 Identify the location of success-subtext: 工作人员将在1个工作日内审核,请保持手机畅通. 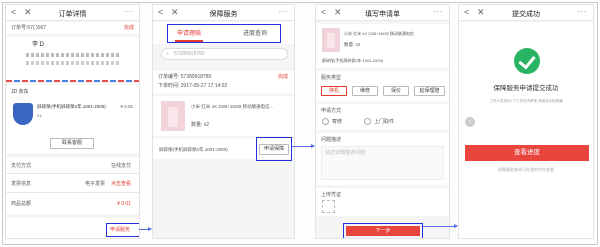
(526, 101).